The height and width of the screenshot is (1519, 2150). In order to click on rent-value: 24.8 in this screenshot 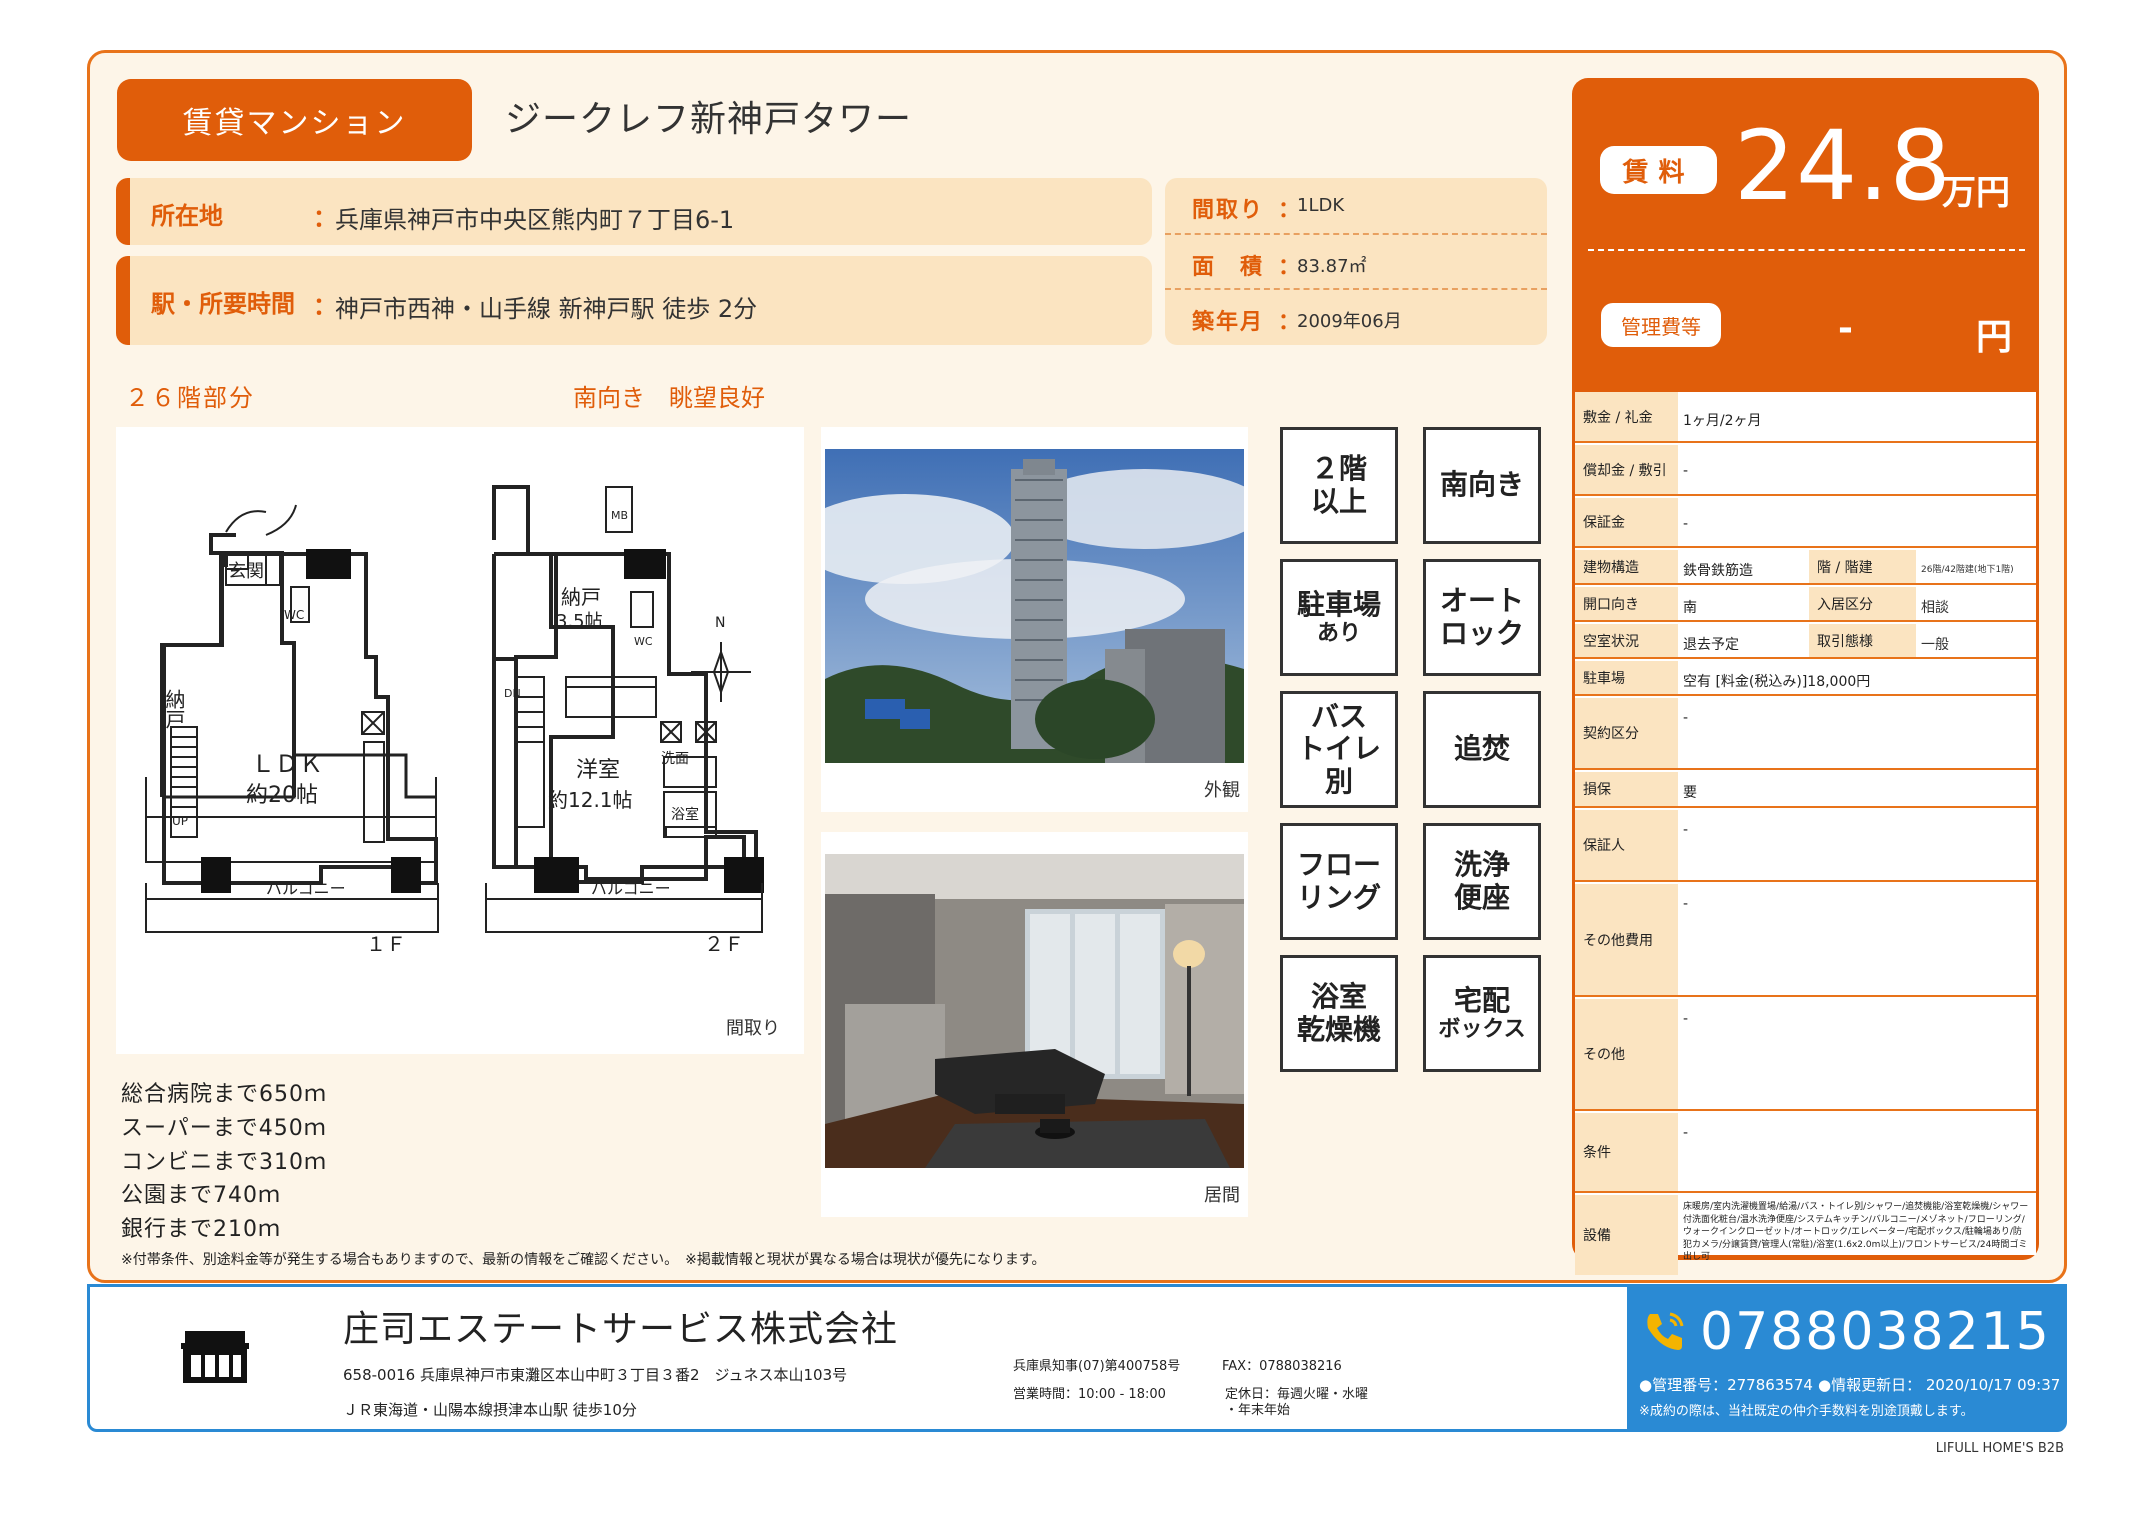, I will do `click(1843, 166)`.